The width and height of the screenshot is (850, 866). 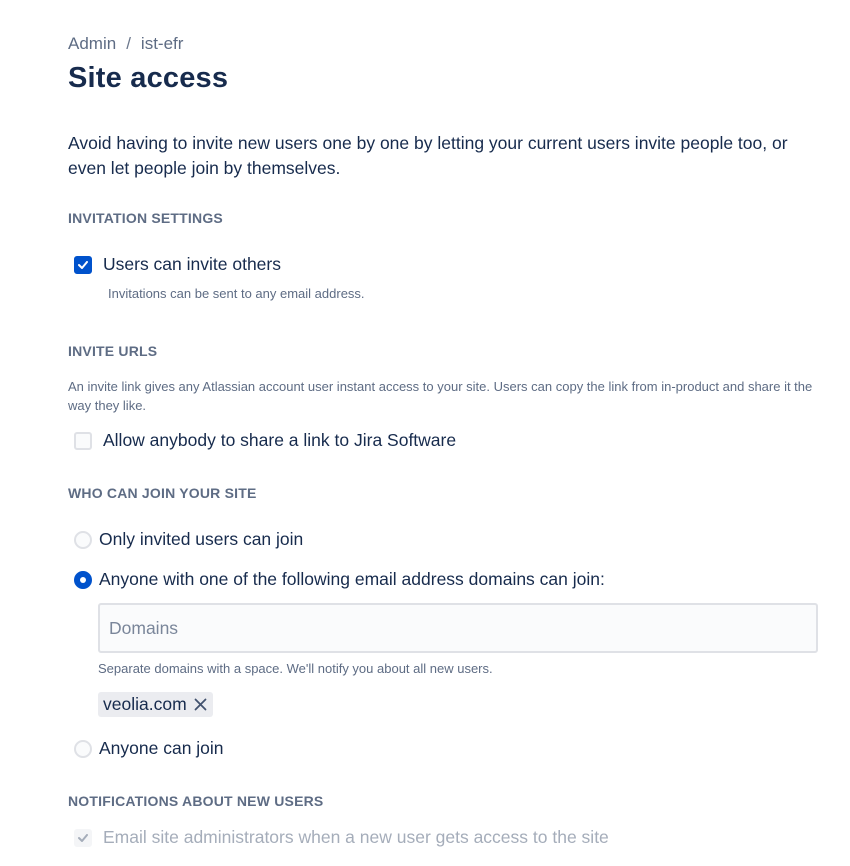 I want to click on breadcrumb: Admin / ist-efr, so click(x=125, y=44).